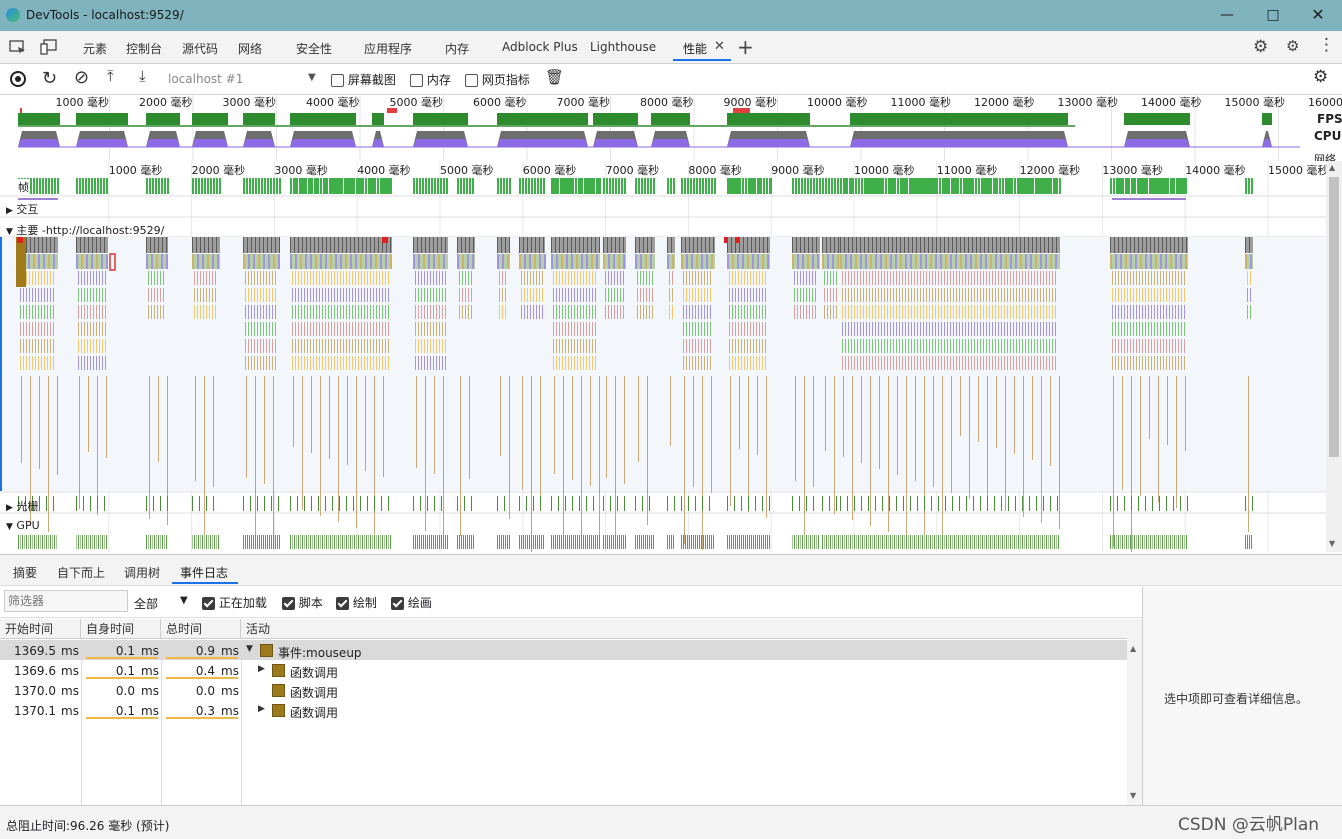 Image resolution: width=1342 pixels, height=839 pixels. I want to click on scripting-checkbox: 脚本, so click(302, 602).